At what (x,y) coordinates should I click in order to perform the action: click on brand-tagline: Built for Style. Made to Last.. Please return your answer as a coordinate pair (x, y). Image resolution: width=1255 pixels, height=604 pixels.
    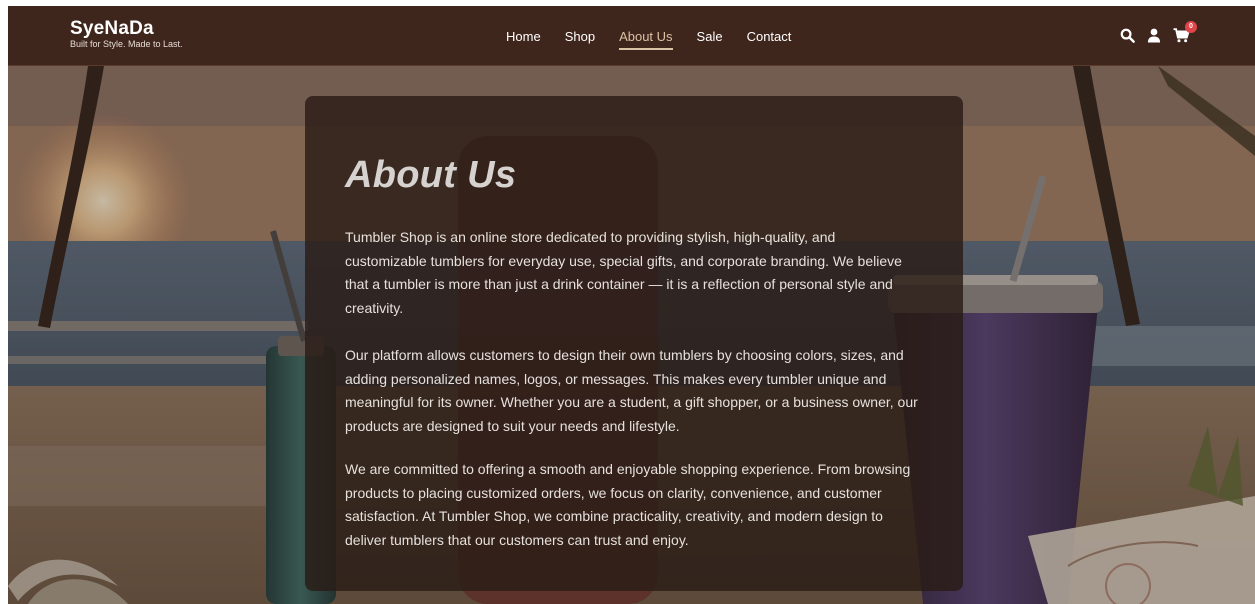
    Looking at the image, I should click on (126, 44).